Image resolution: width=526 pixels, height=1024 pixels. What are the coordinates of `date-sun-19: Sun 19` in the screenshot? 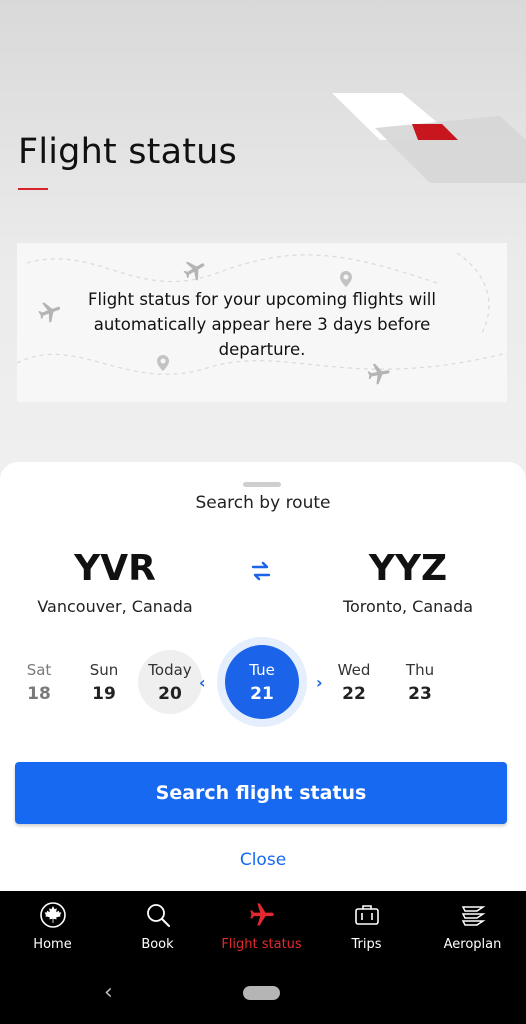 It's located at (104, 683).